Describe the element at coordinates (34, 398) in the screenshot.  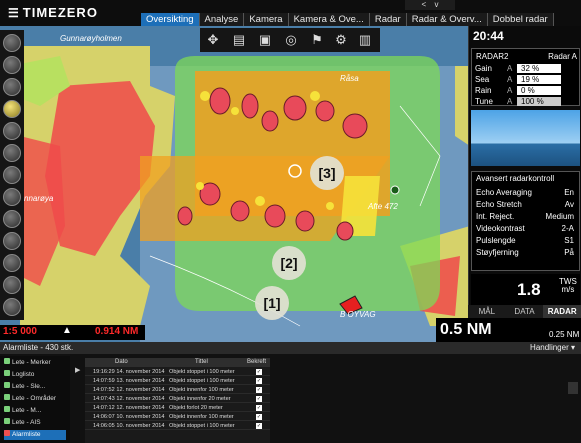
I see `sidebar-label: Lete - Områder` at that location.